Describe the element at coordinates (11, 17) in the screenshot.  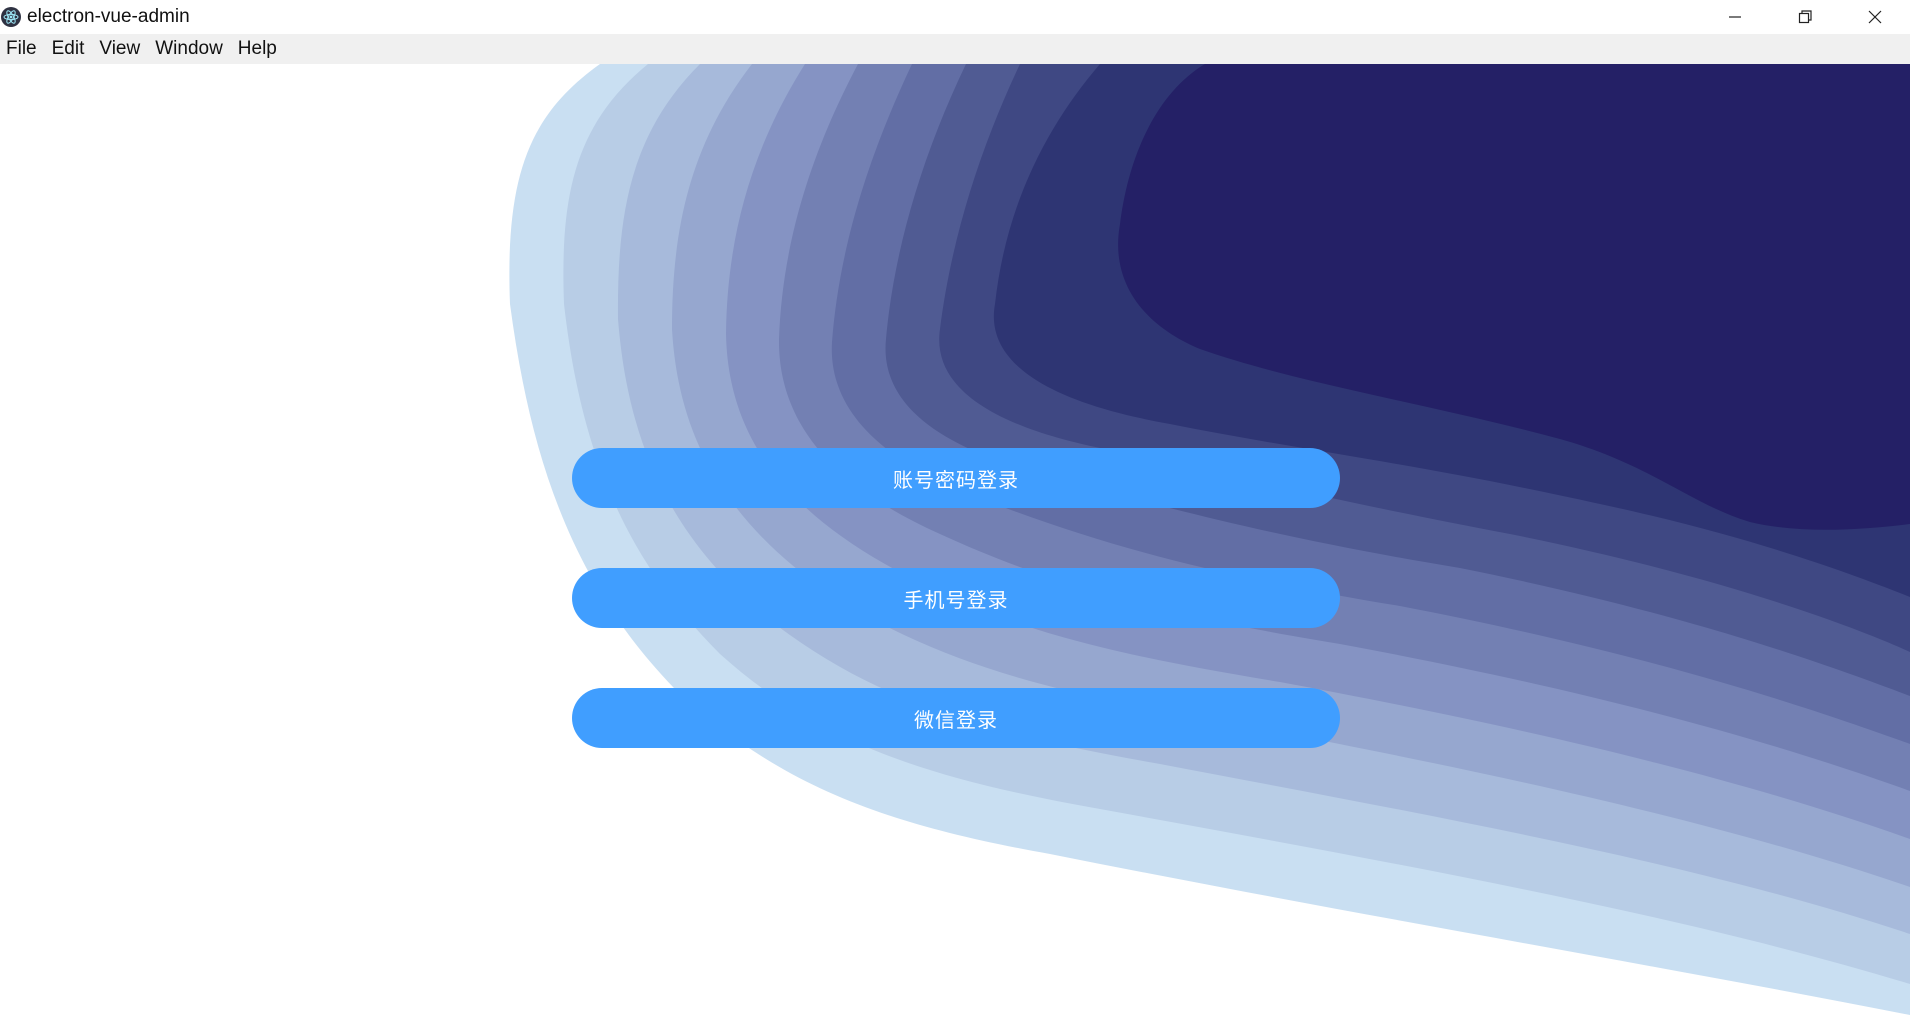
I see `electron-icon` at that location.